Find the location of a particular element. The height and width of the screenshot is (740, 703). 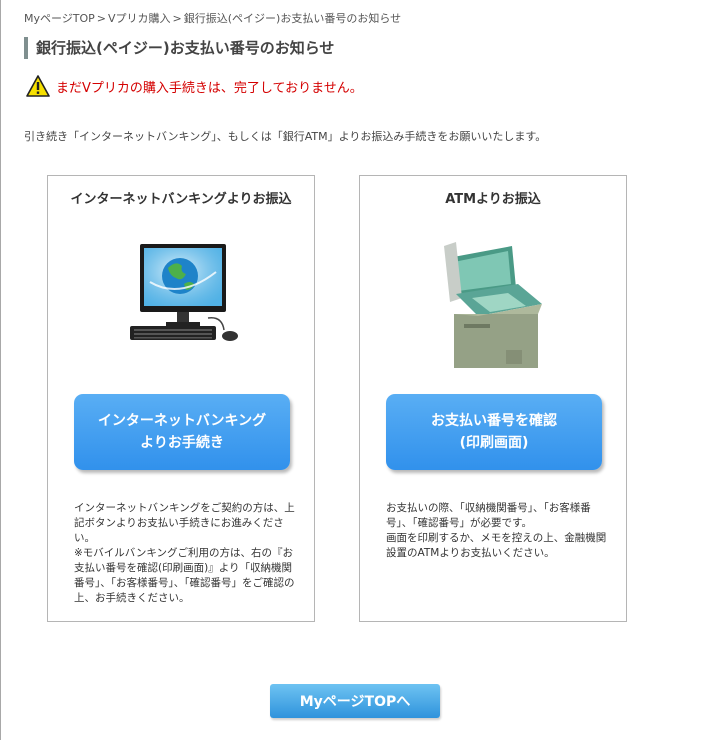

left-border-line is located at coordinates (0, 370).